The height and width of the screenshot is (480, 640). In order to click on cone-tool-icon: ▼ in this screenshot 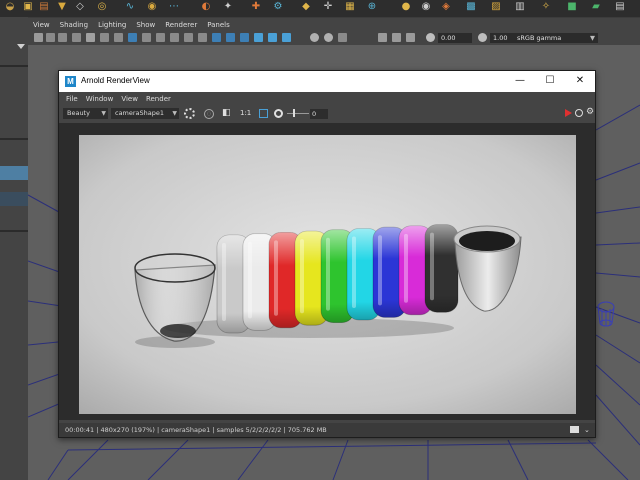, I will do `click(62, 7)`.